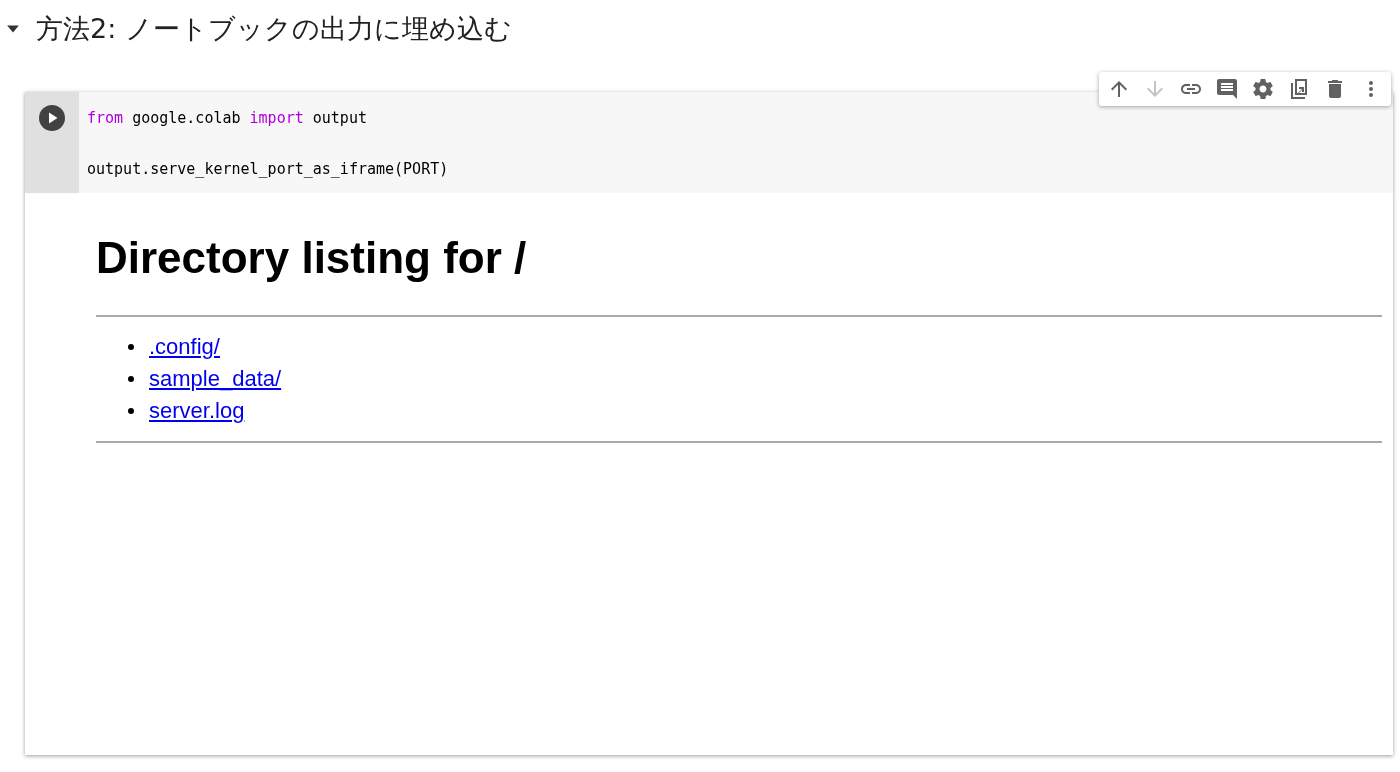  I want to click on listing-heading: Directory listing for /, so click(312, 258).